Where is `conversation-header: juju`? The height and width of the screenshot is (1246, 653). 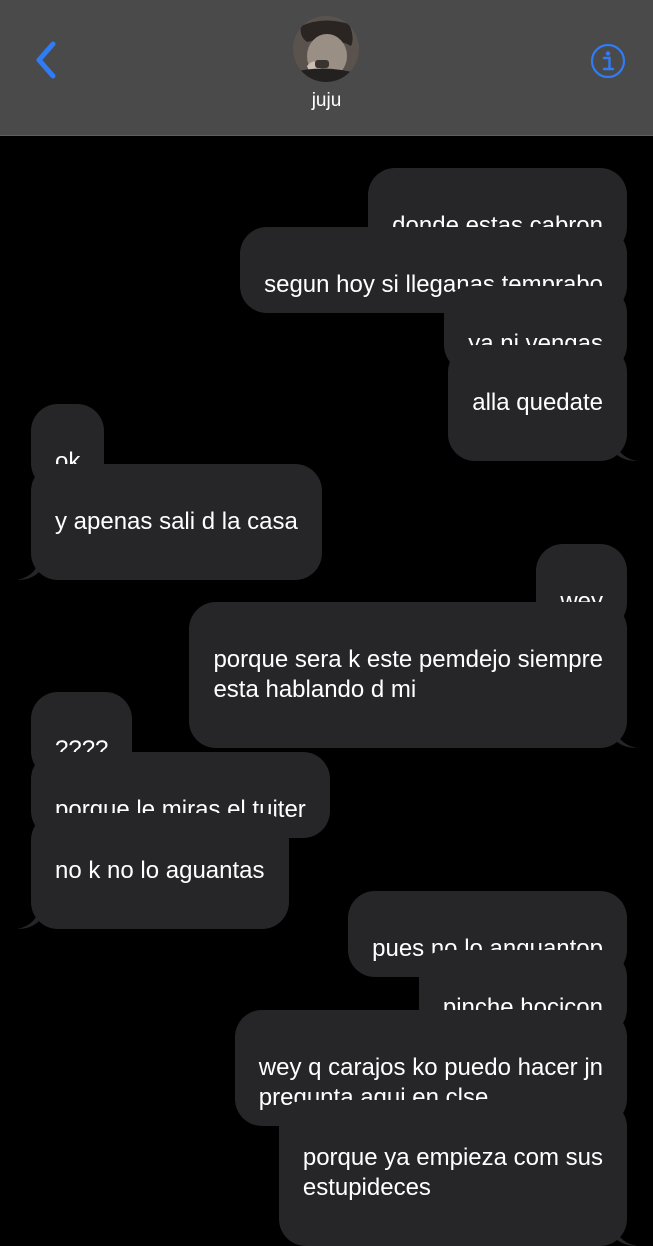
conversation-header: juju is located at coordinates (326, 68).